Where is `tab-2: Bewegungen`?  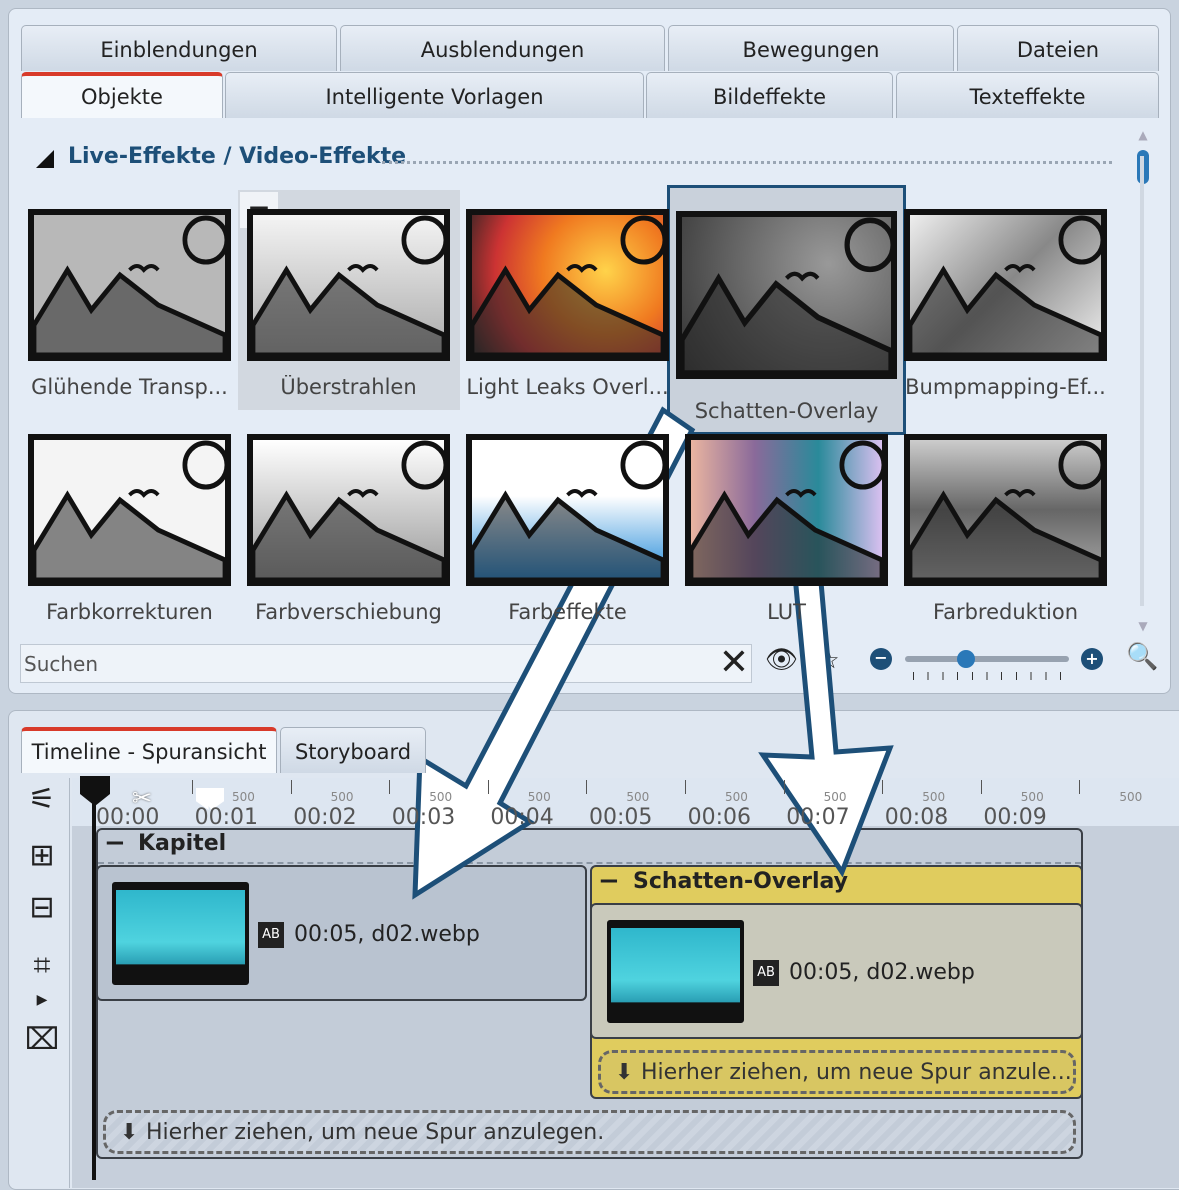
tab-2: Bewegungen is located at coordinates (811, 48).